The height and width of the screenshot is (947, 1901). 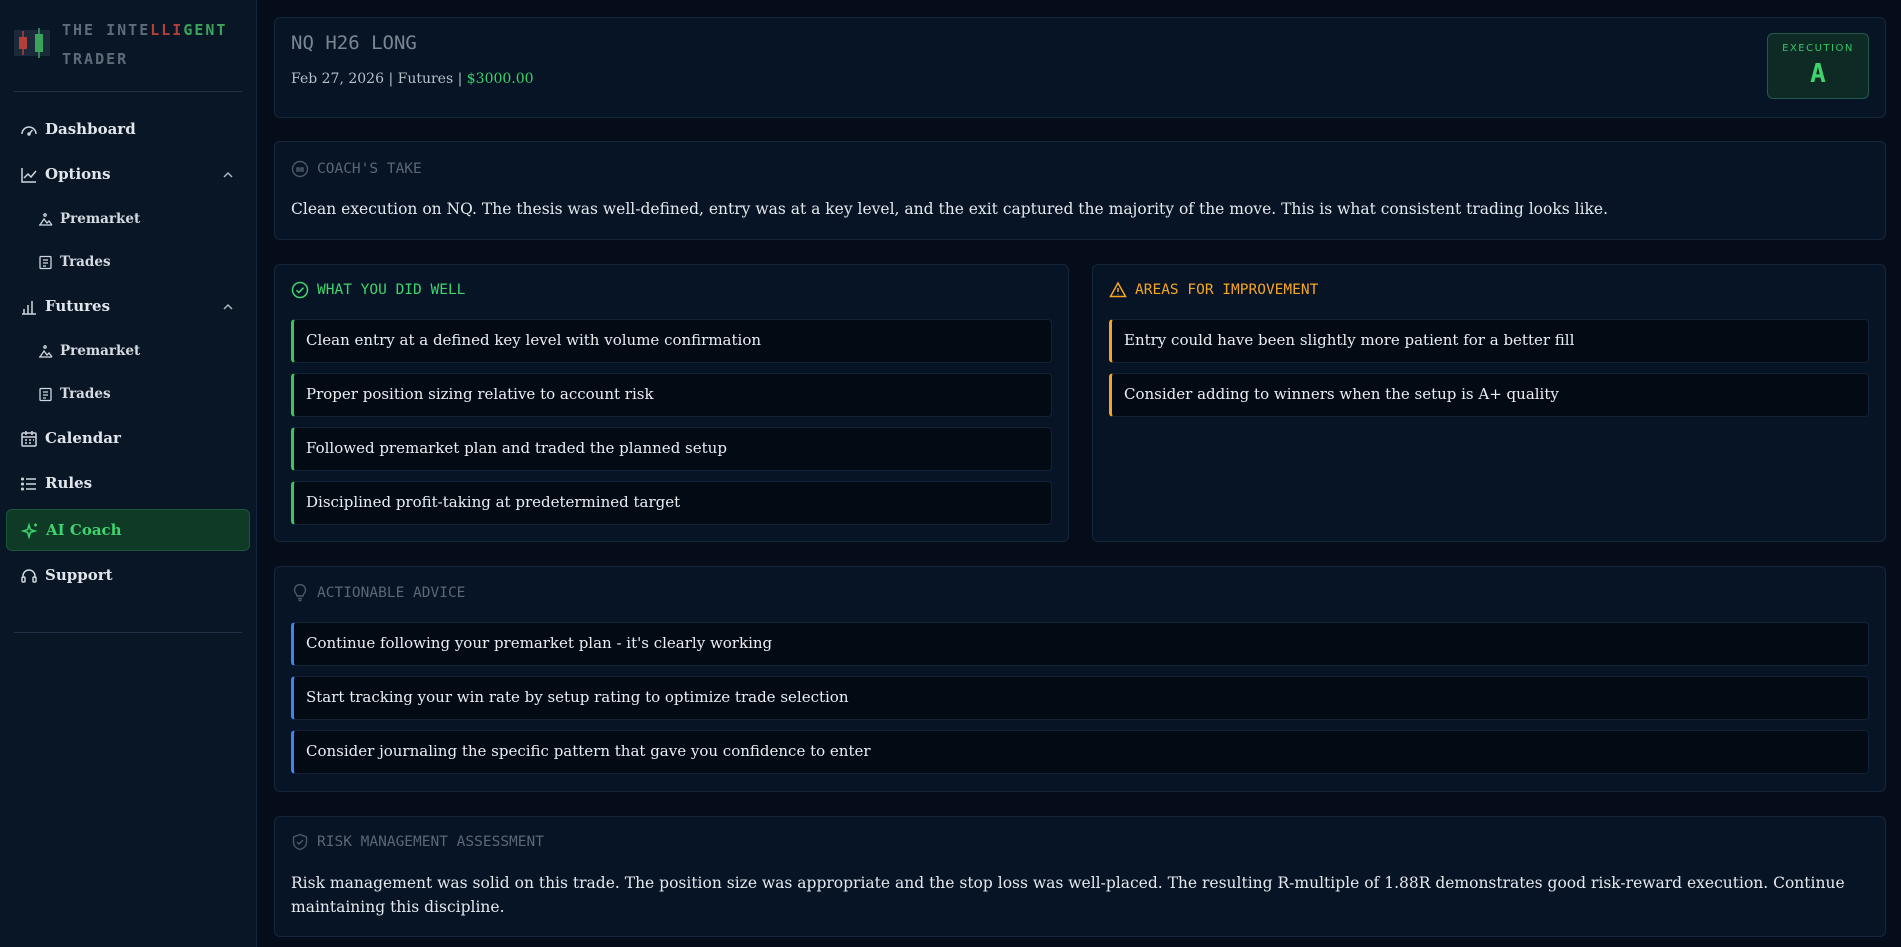 I want to click on section-title: What You Did Well, so click(x=391, y=290).